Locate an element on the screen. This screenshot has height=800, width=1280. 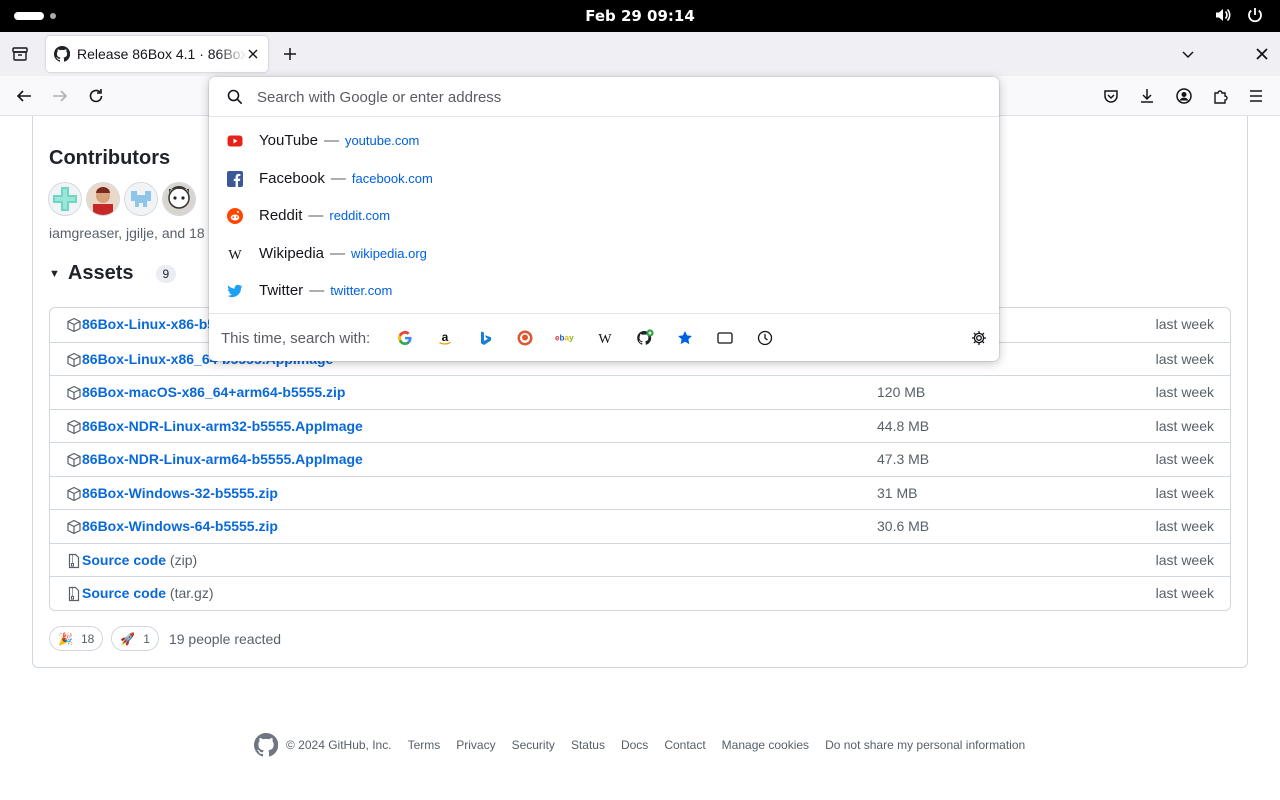
asset-link: 86Box-Windows-32-b5555.zip is located at coordinates (180, 493).